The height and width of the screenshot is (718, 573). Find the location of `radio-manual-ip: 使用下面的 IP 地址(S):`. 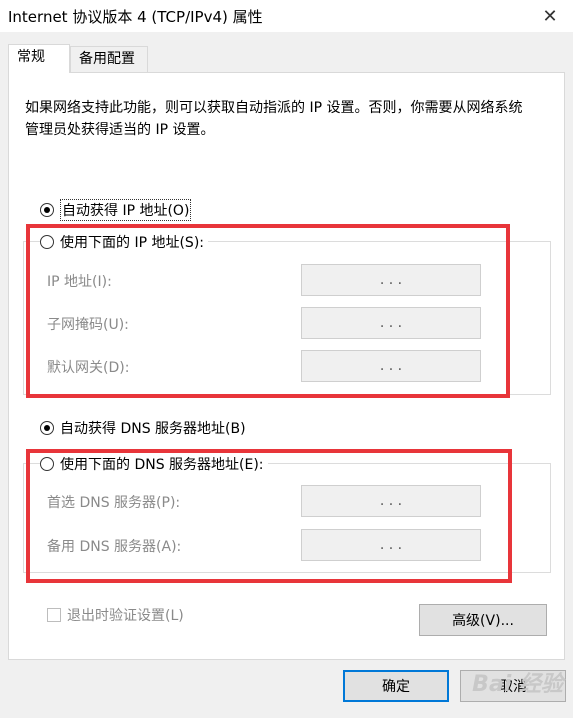

radio-manual-ip: 使用下面的 IP 地址(S): is located at coordinates (124, 242).